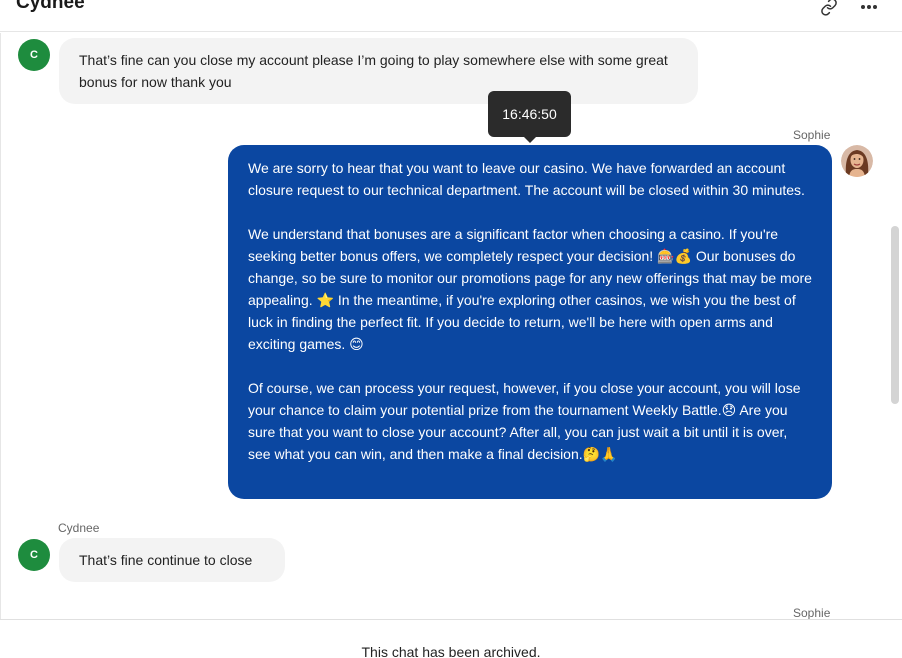  What do you see at coordinates (829, 9) in the screenshot?
I see `link-icon` at bounding box center [829, 9].